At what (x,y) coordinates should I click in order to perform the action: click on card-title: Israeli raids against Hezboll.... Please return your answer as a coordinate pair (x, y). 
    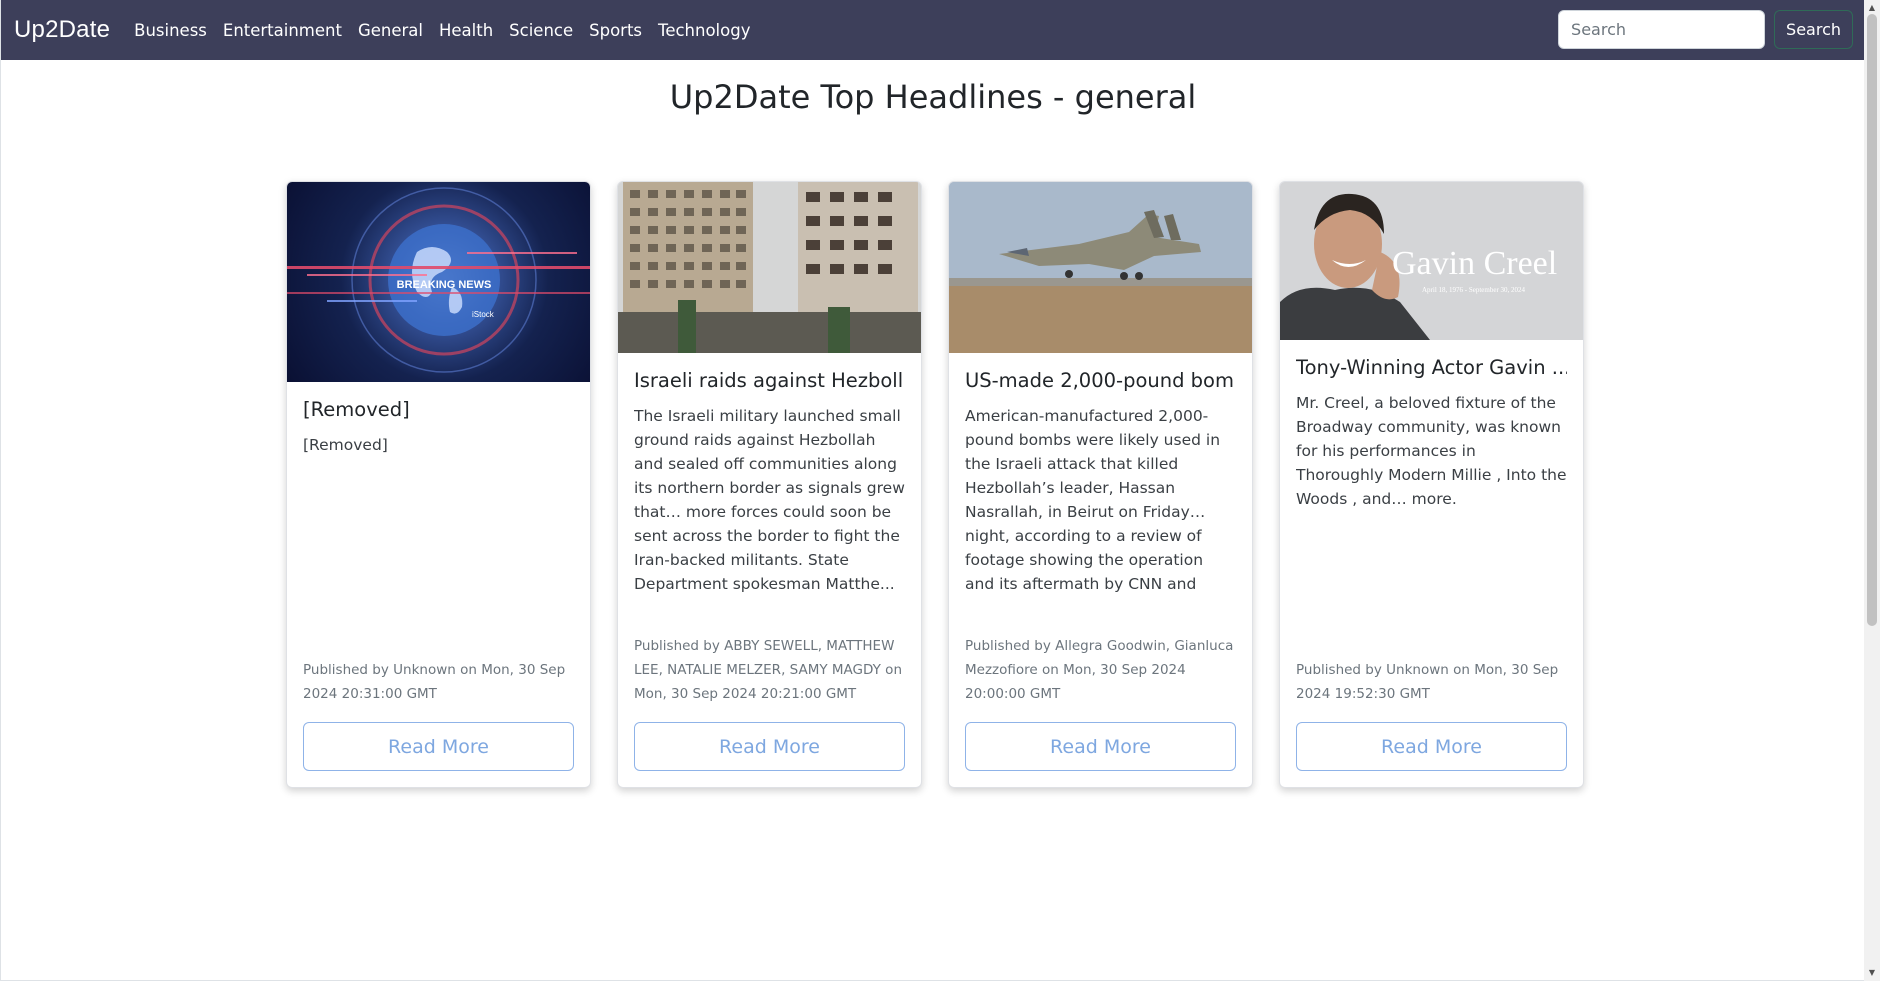
    Looking at the image, I should click on (769, 380).